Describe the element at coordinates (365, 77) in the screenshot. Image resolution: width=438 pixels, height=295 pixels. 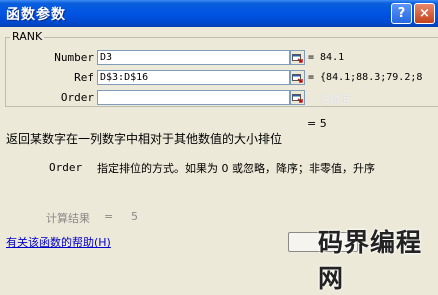
I see `ref-result: = {84.1;88.3;79.2;8` at that location.